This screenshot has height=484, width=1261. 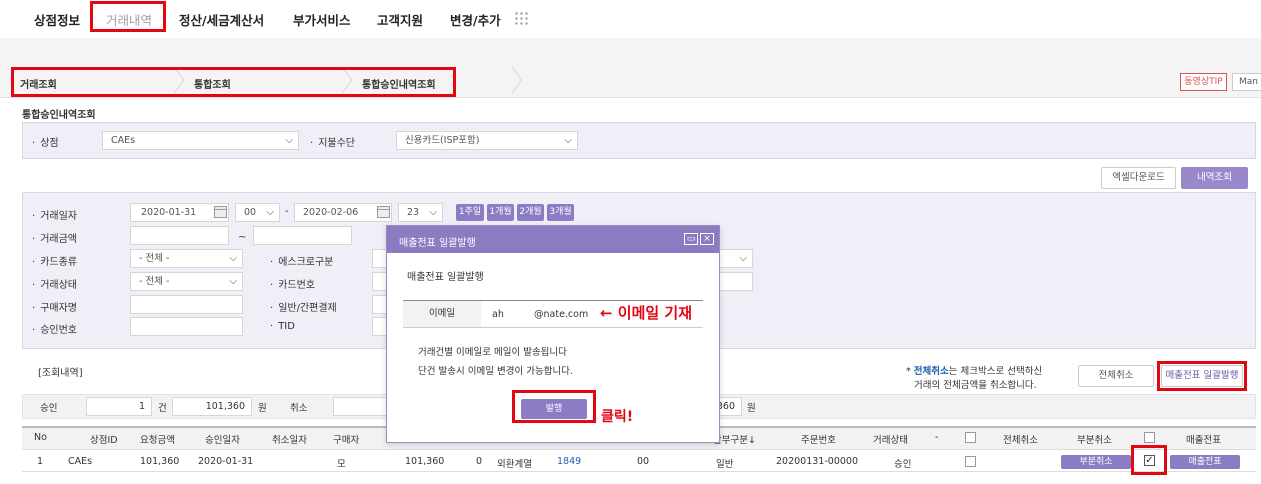 I want to click on date-label: 거래일자, so click(x=54, y=214).